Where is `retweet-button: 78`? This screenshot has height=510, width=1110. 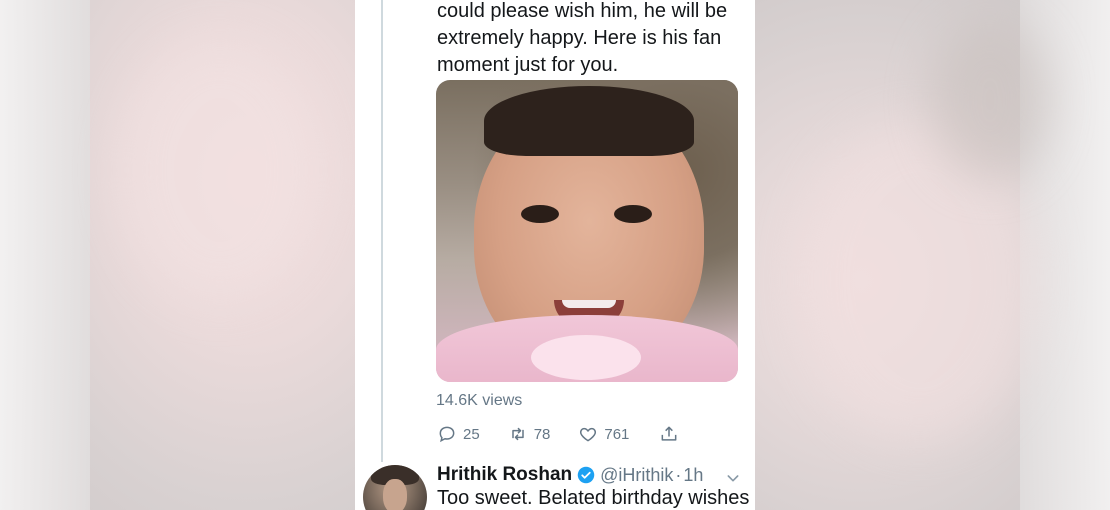
retweet-button: 78 is located at coordinates (529, 434).